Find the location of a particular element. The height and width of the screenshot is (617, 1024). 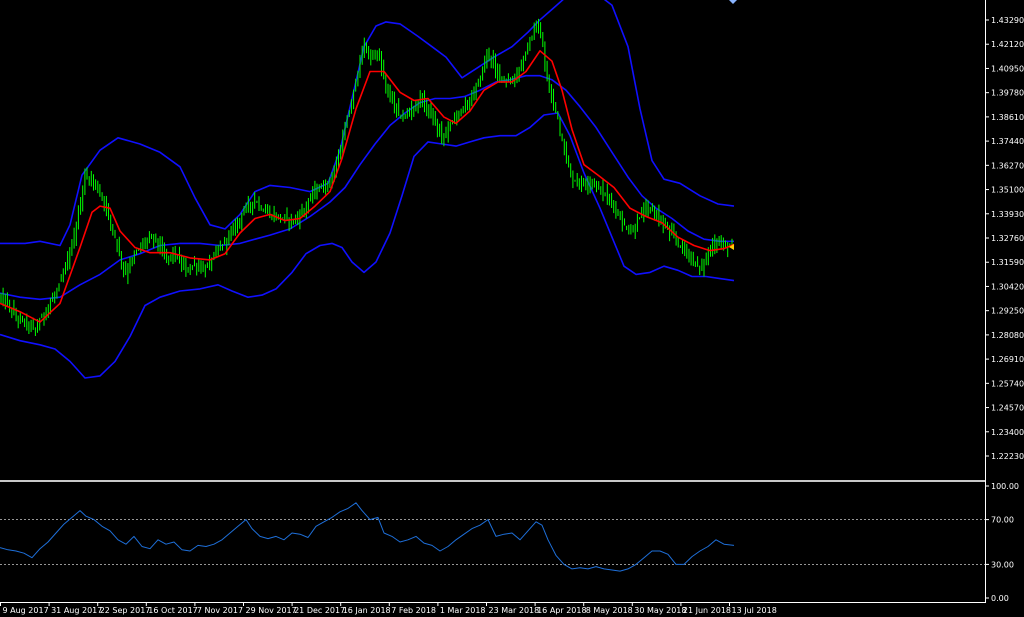

price-tick-label: 1.37440 is located at coordinates (1007, 141).